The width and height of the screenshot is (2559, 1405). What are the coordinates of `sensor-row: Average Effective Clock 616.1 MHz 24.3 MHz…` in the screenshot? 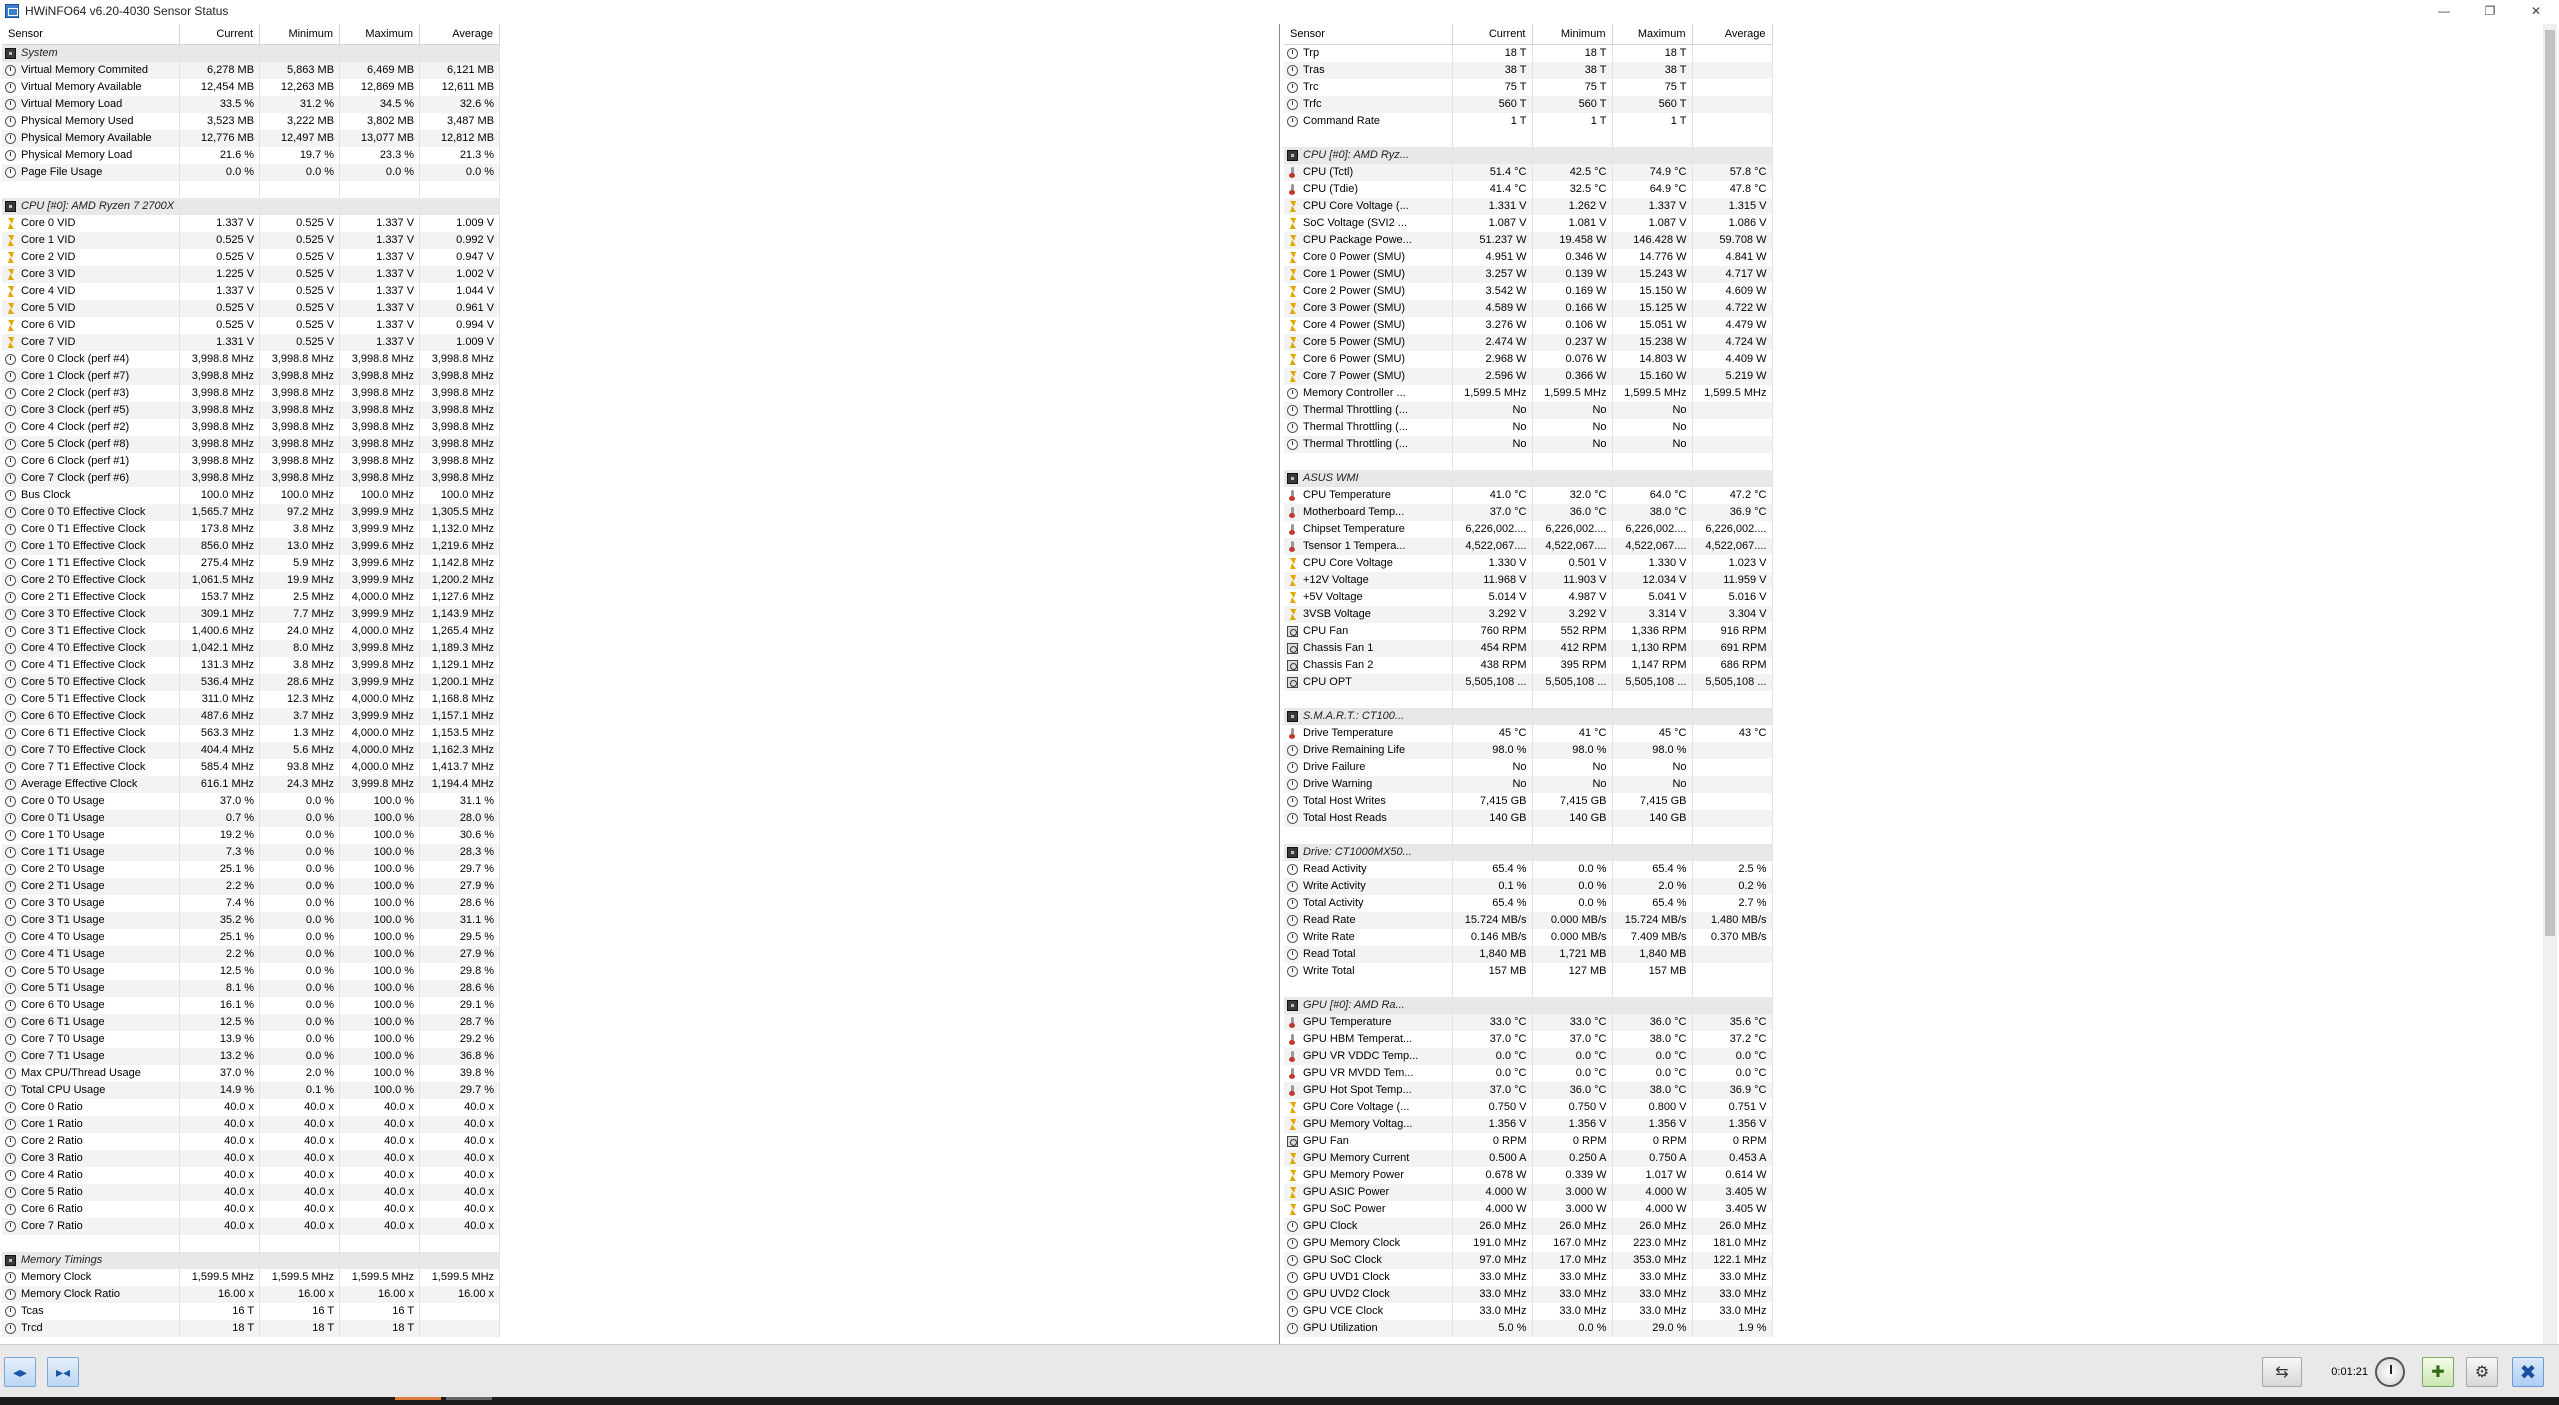 It's located at (251, 784).